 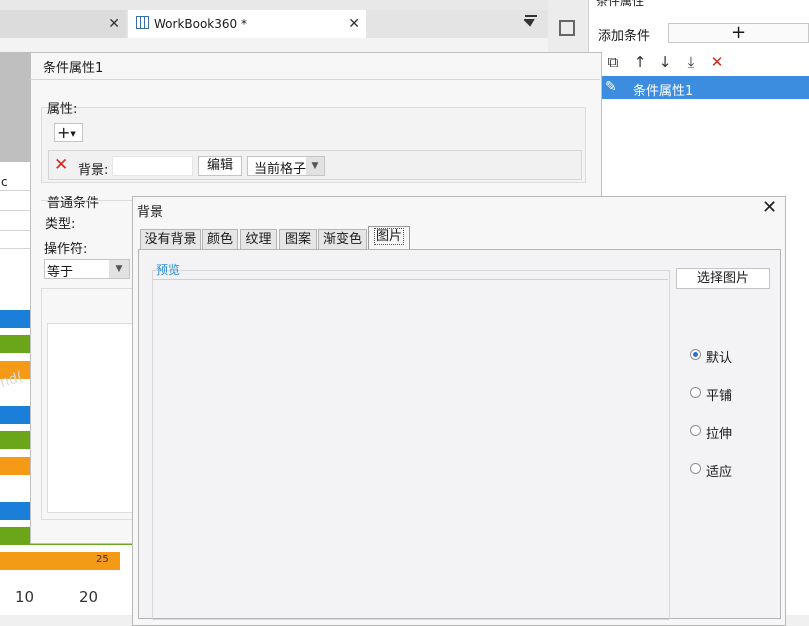 I want to click on radio-label: 适应, so click(x=719, y=472).